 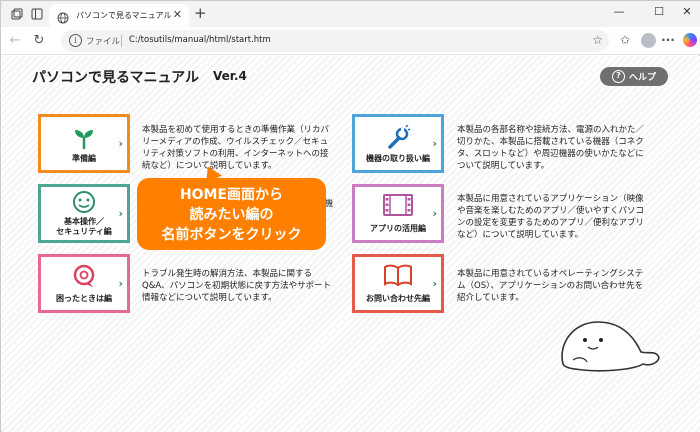 I want to click on hardware-handling-button: 機器の取り扱い編 ›, so click(x=398, y=143).